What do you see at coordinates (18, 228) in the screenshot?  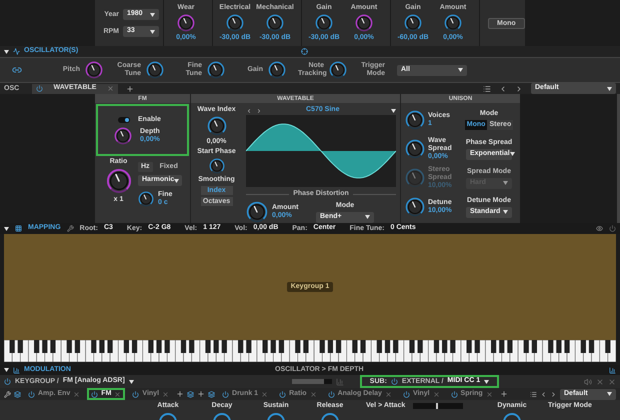 I see `grid-icon` at bounding box center [18, 228].